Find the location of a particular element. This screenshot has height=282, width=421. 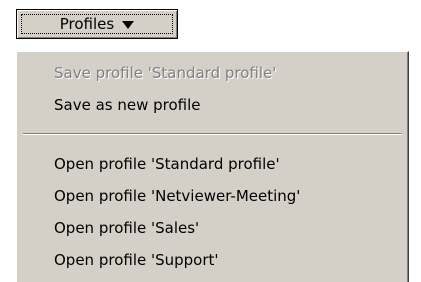

menu-separator is located at coordinates (212, 134).